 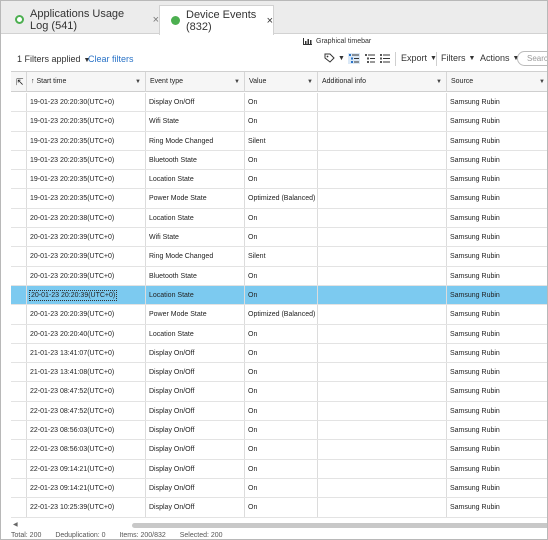 What do you see at coordinates (497, 82) in the screenshot?
I see `column-header-source: Source ▼` at bounding box center [497, 82].